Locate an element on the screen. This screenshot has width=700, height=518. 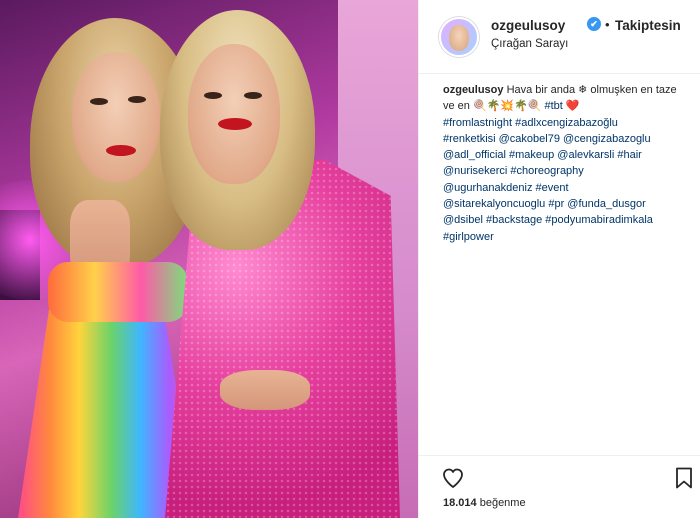
caption-tags-line: #renketkisi @cakobel79 @cengizabazoglu is located at coordinates (547, 139).